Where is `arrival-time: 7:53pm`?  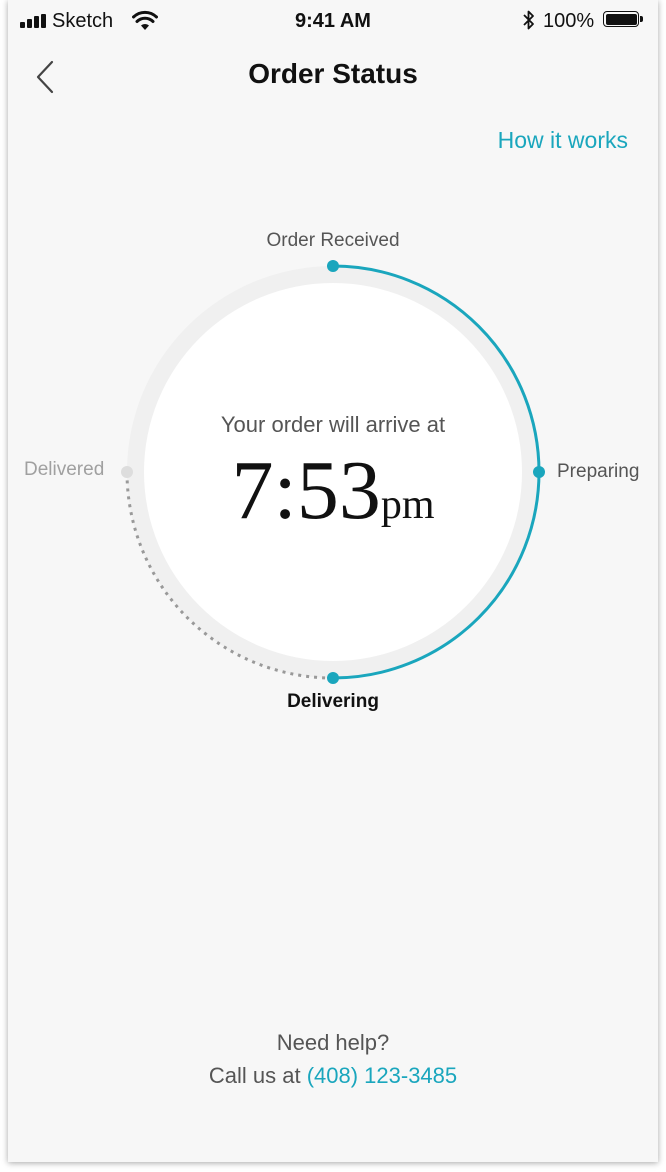 arrival-time: 7:53pm is located at coordinates (333, 490).